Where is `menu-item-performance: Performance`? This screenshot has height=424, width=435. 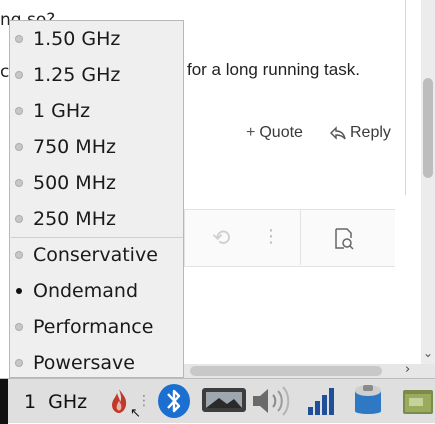 menu-item-performance: Performance is located at coordinates (96, 327).